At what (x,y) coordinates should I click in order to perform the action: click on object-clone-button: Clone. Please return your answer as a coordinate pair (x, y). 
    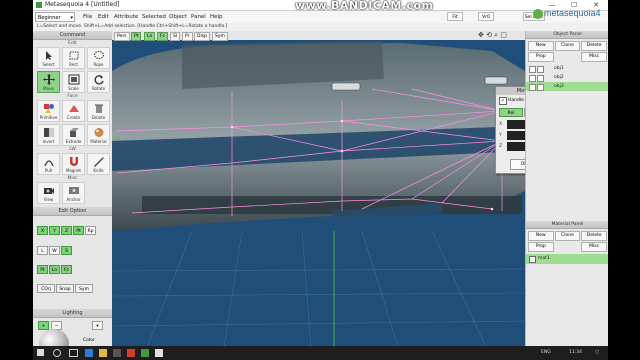
    Looking at the image, I should click on (567, 46).